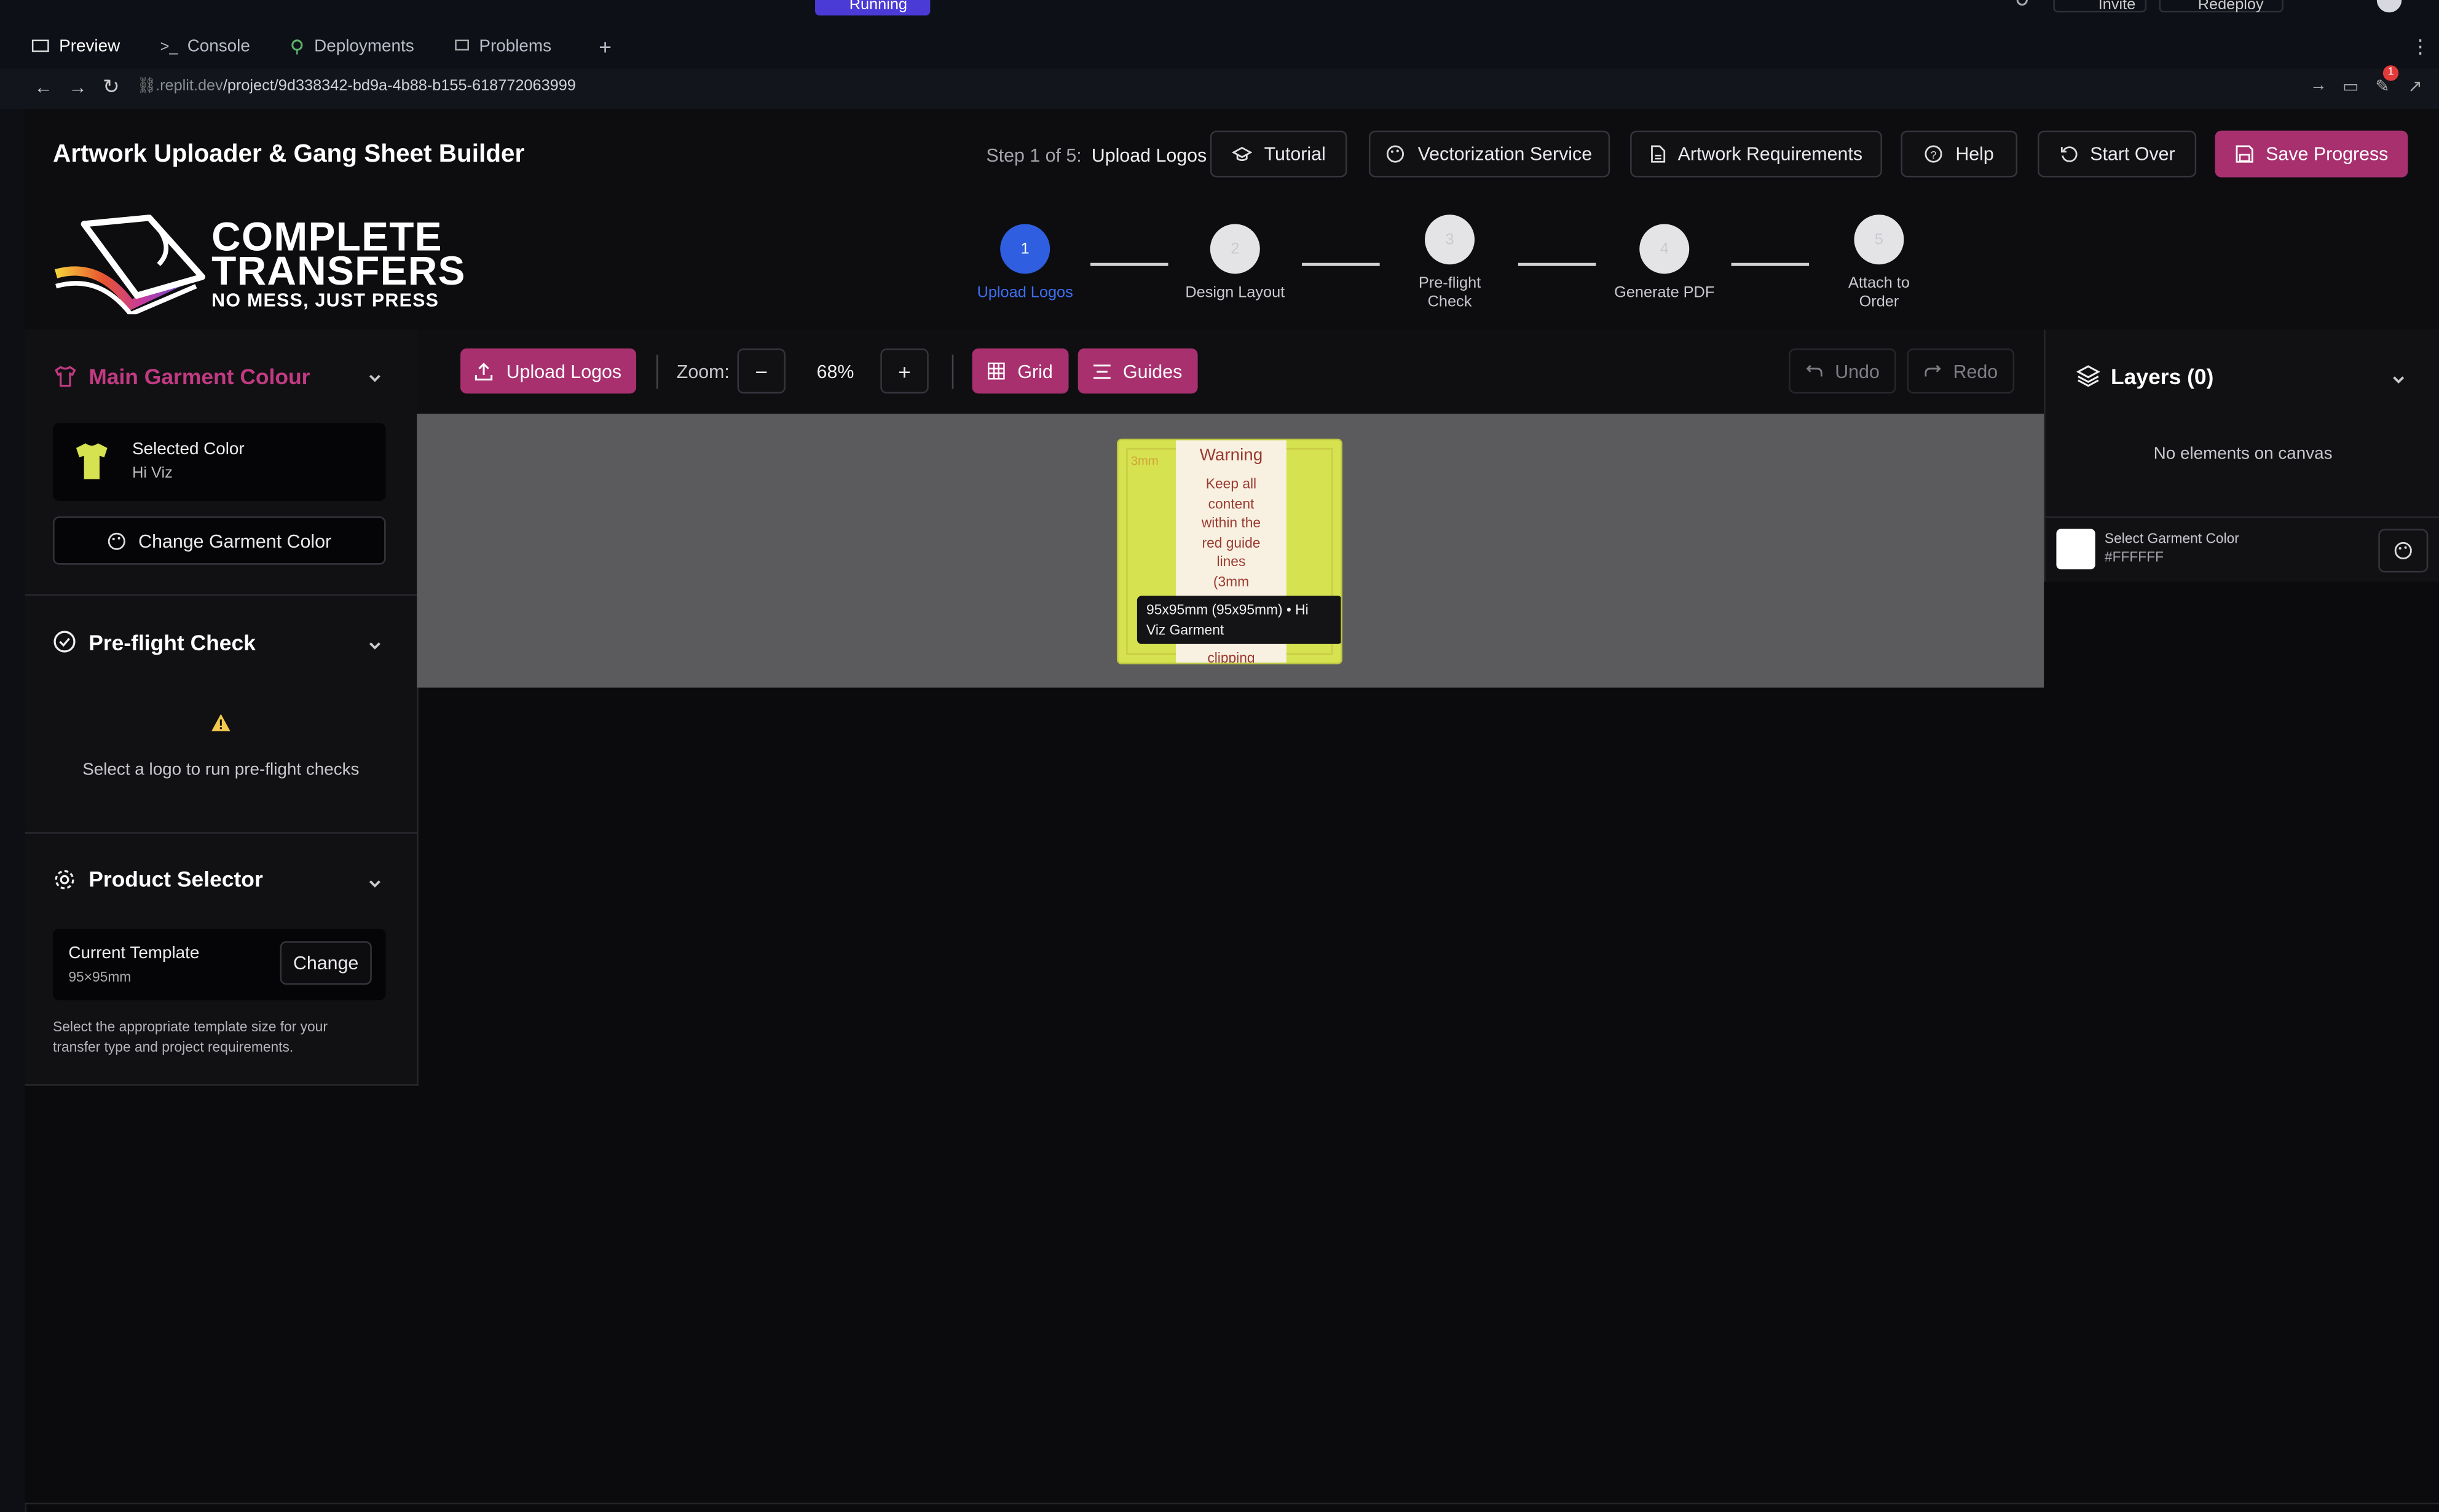  Describe the element at coordinates (484, 370) in the screenshot. I see `upload-icon` at that location.